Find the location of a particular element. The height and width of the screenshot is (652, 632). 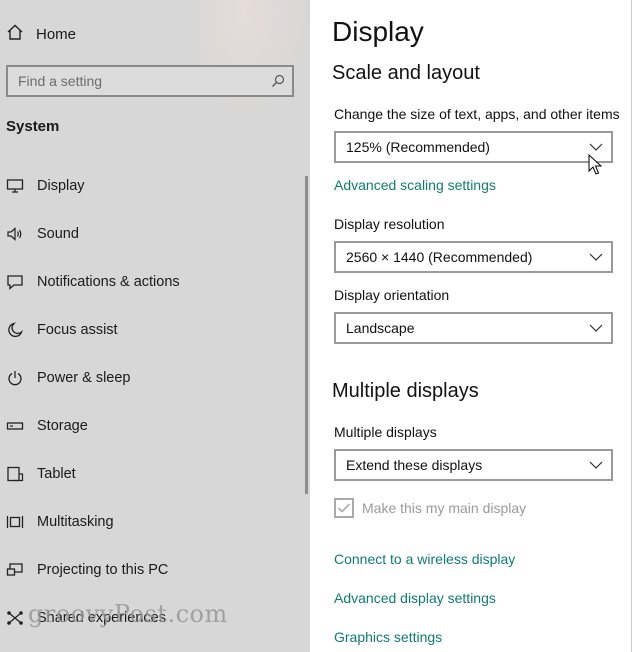

multiple-displays-value: Extend these displays is located at coordinates (414, 465).